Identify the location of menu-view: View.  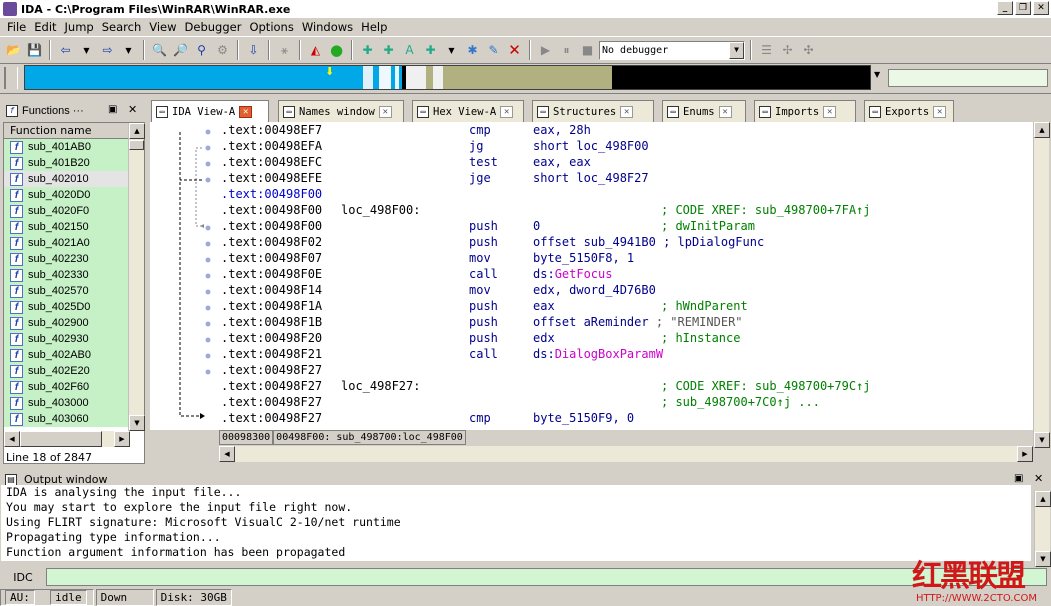
(162, 27).